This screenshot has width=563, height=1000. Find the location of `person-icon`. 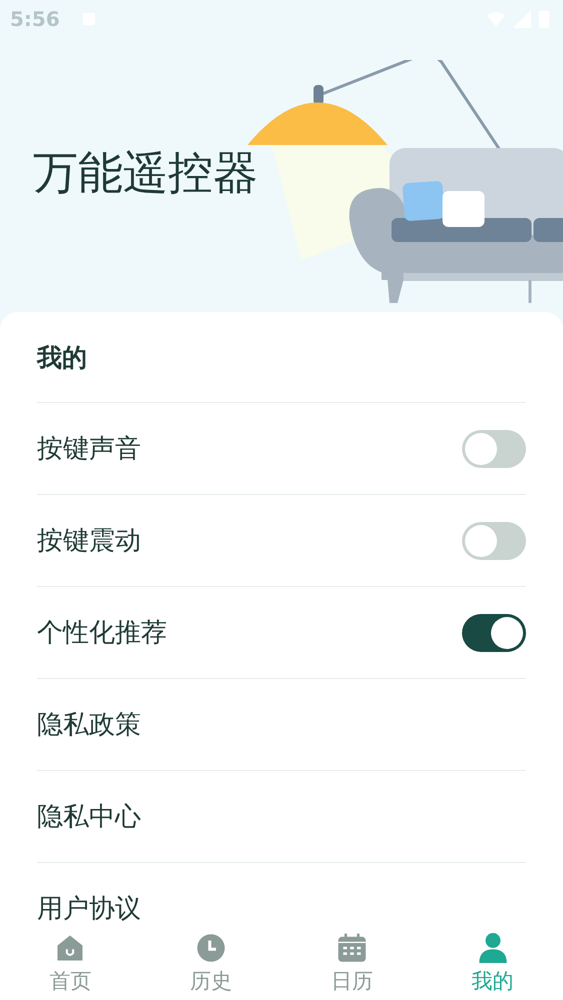

person-icon is located at coordinates (493, 948).